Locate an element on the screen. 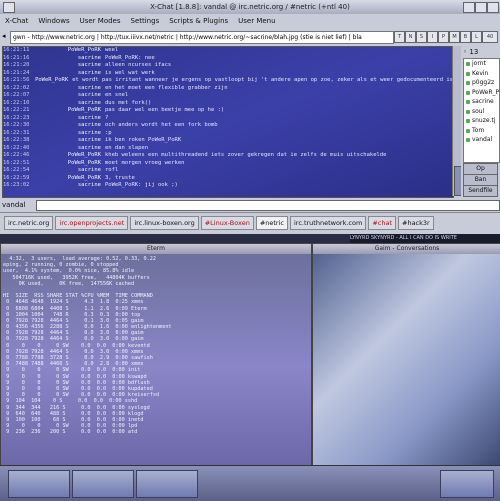  channel-tab: irc.linux-boxen.org is located at coordinates (164, 223).